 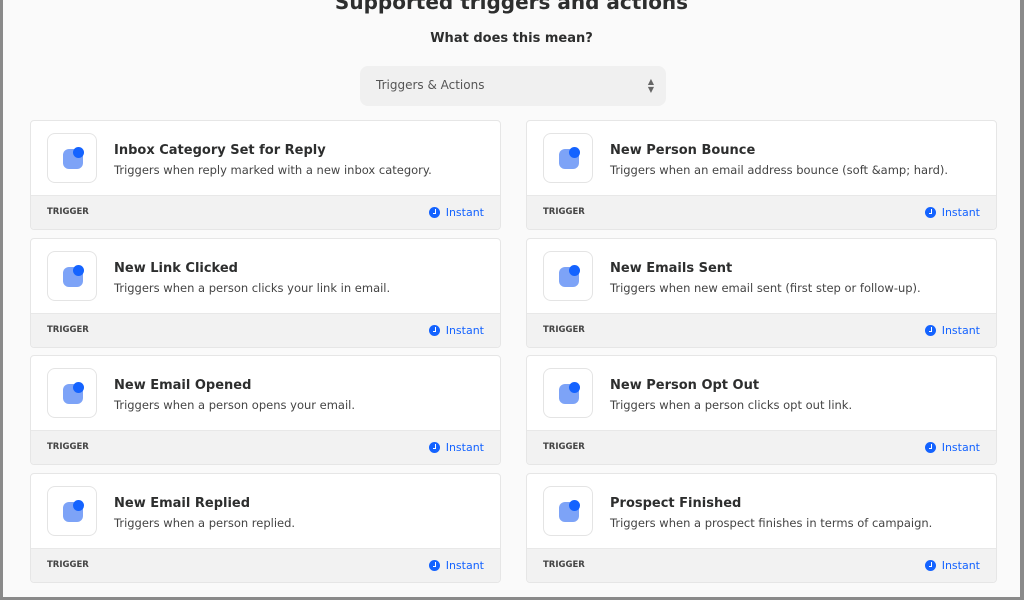 I want to click on trigger-name: New Emails Sent, so click(x=671, y=268).